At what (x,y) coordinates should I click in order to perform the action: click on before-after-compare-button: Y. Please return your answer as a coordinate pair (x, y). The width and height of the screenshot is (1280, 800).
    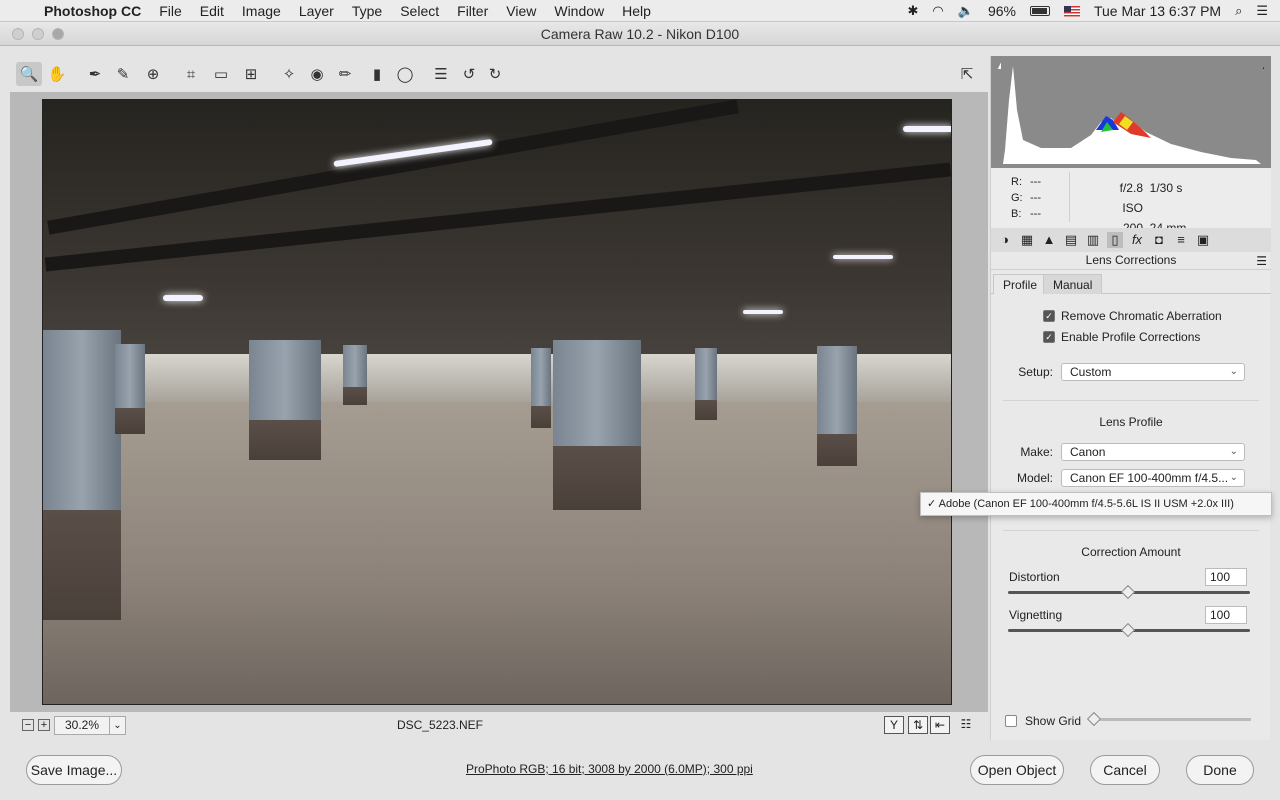
    Looking at the image, I should click on (894, 725).